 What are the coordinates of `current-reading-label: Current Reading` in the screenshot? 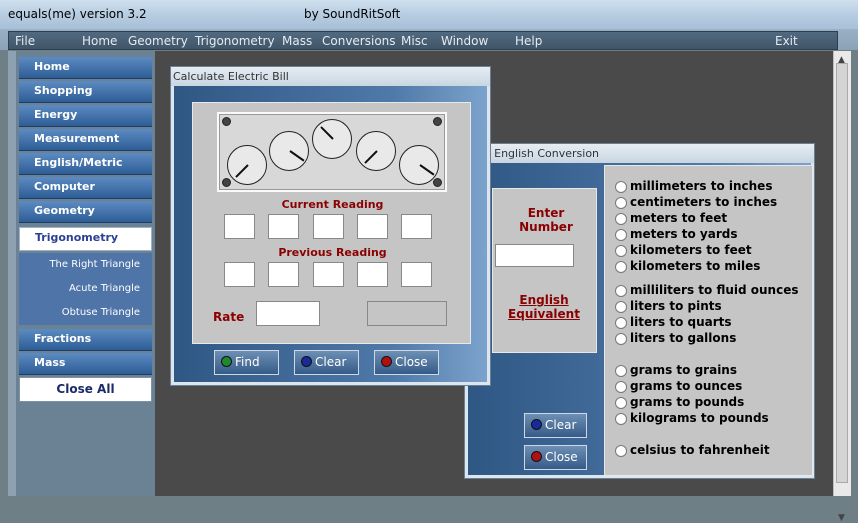 It's located at (332, 204).